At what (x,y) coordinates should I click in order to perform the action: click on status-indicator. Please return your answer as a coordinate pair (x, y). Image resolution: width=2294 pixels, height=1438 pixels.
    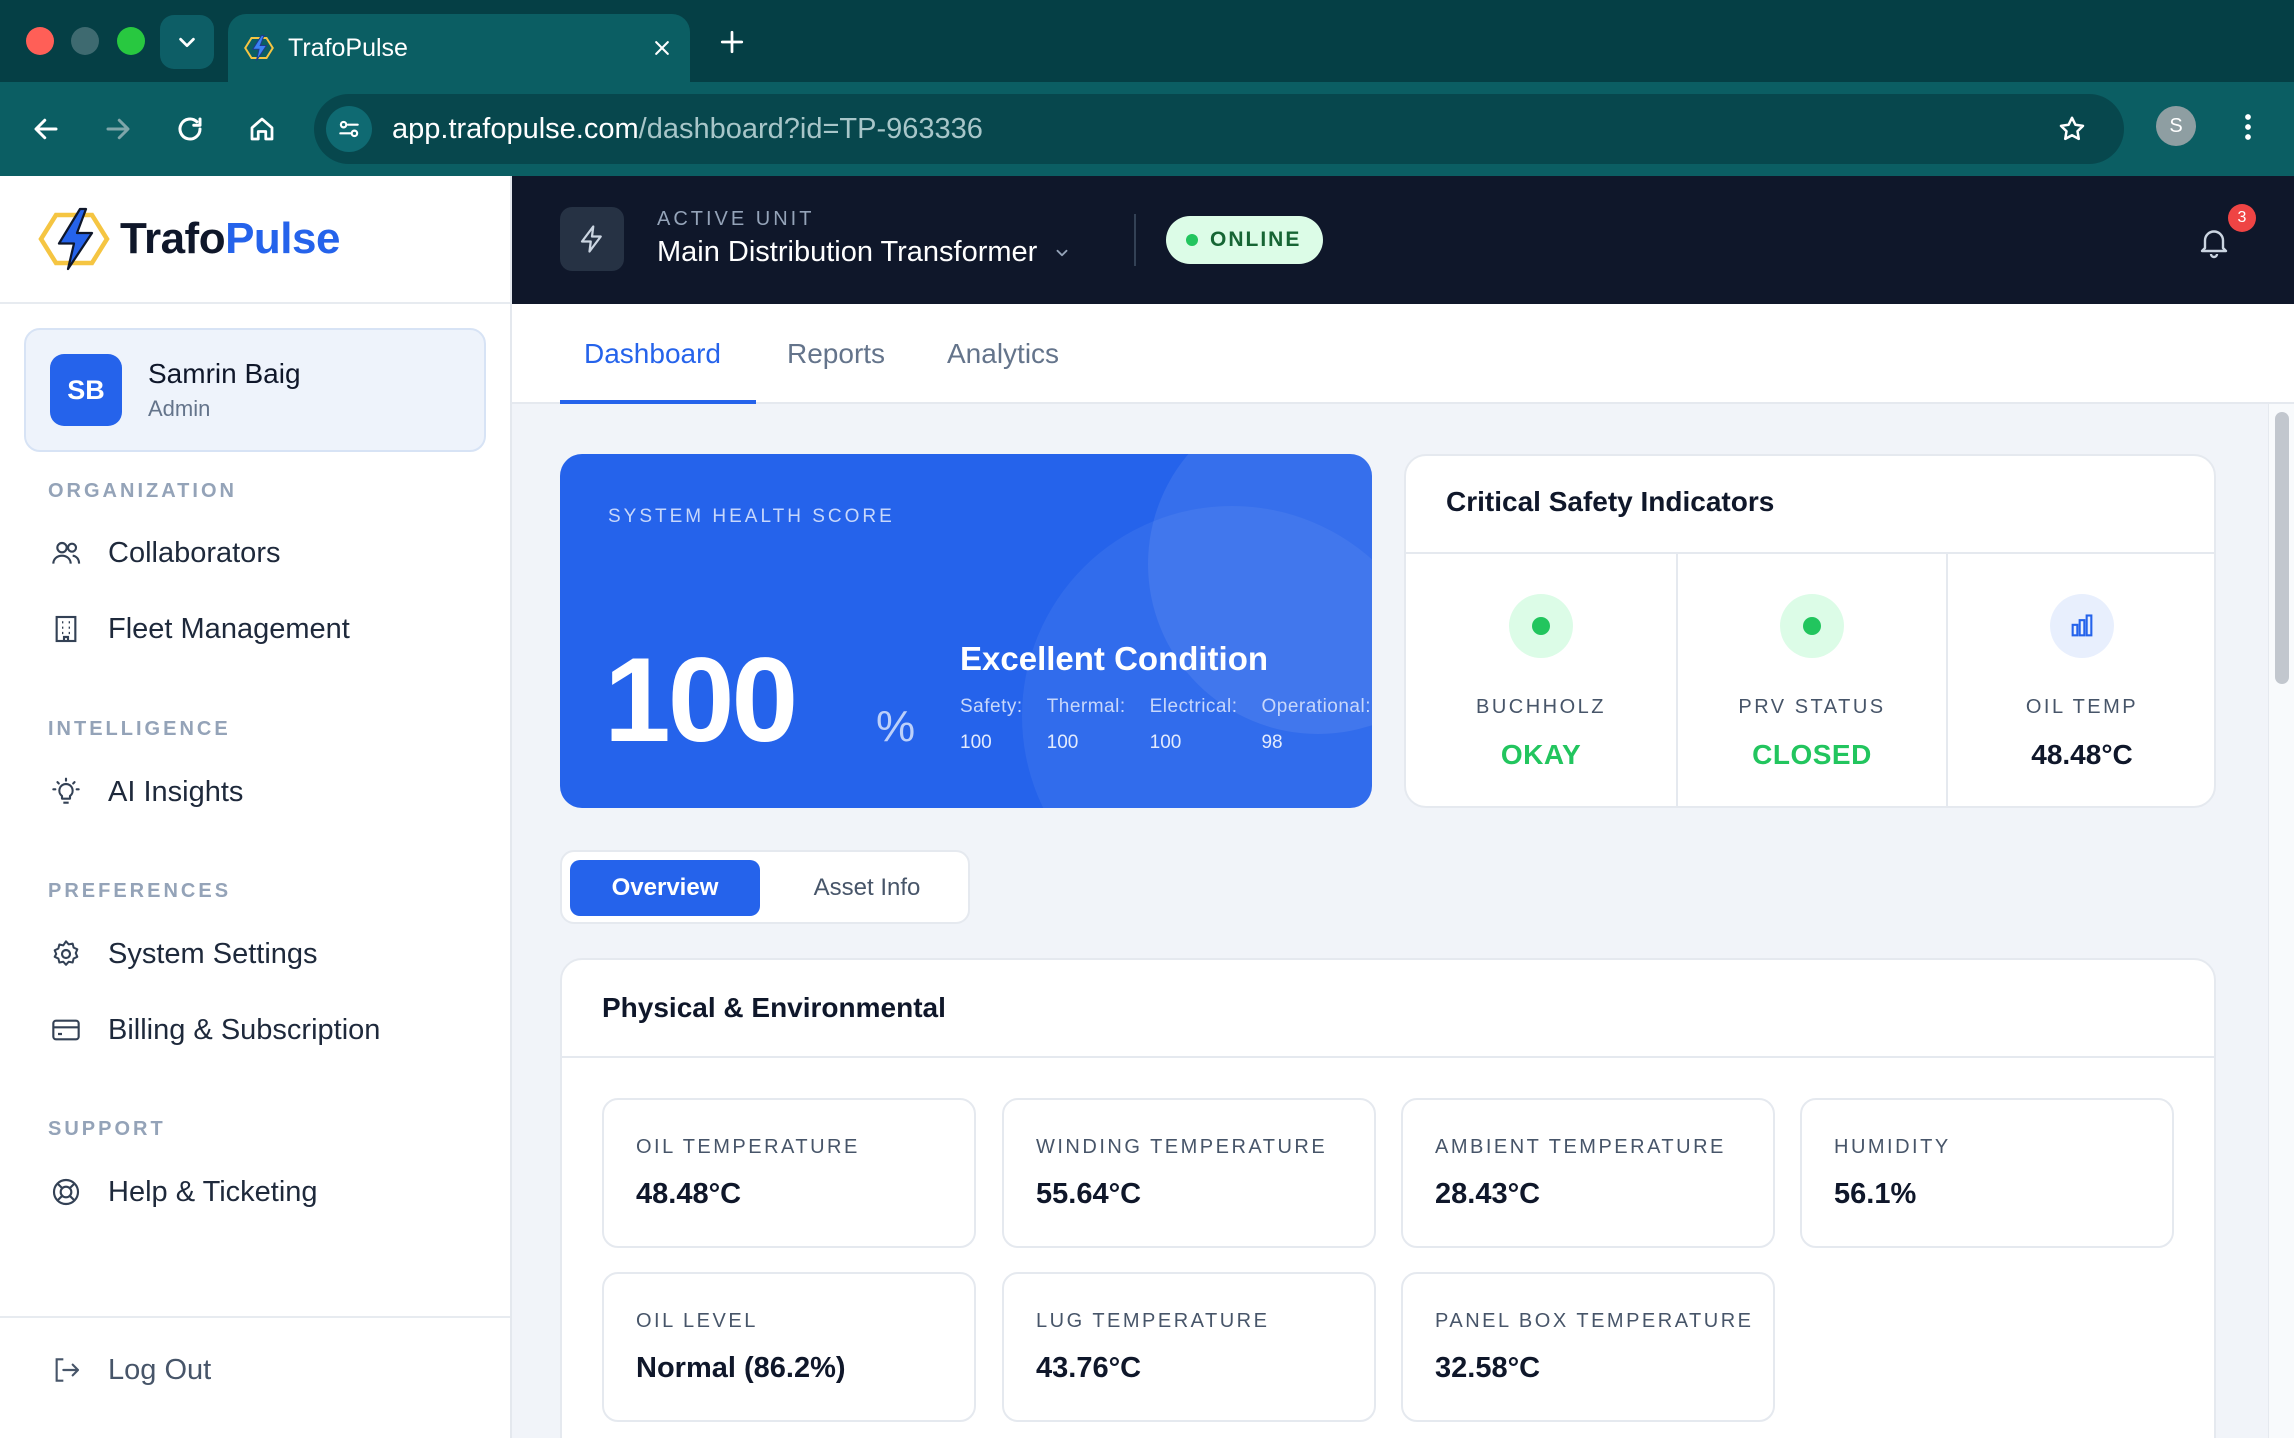
    Looking at the image, I should click on (1541, 626).